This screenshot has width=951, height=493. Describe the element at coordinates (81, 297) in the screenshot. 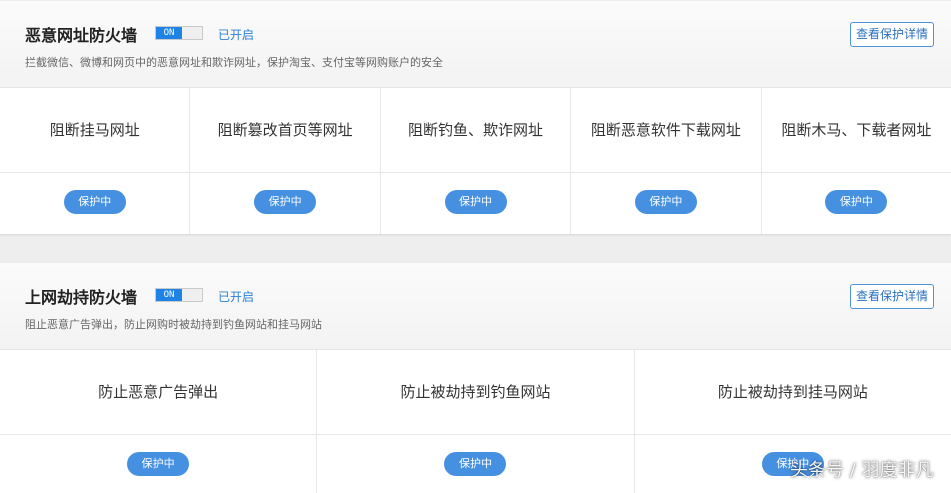

I see `panel-title: 上网劫持防火墙` at that location.